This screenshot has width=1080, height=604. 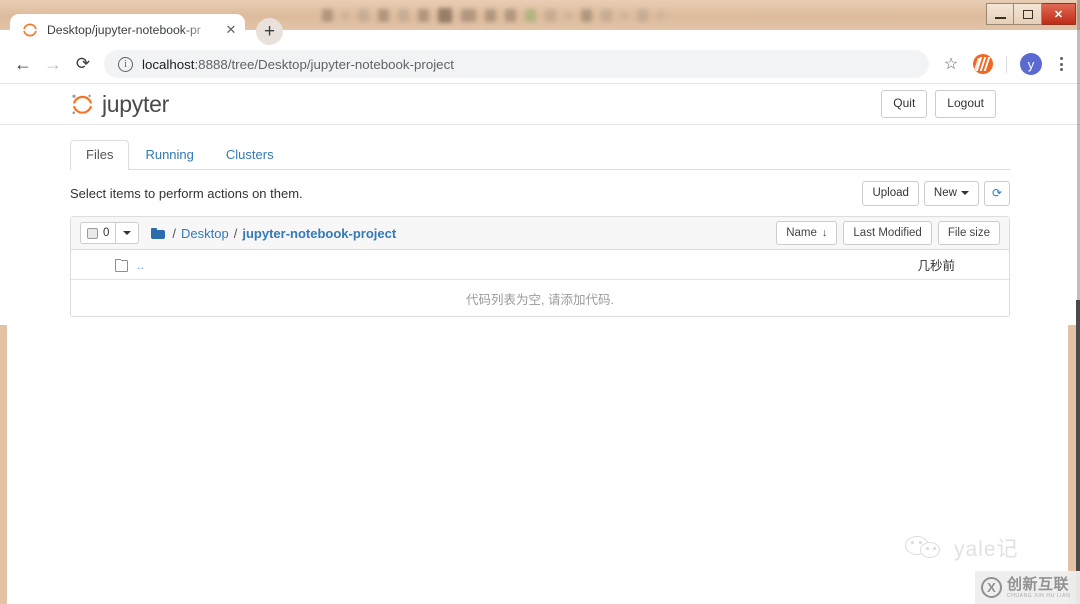 I want to click on file-toolbar: Upload New ⟳, so click(x=933, y=193).